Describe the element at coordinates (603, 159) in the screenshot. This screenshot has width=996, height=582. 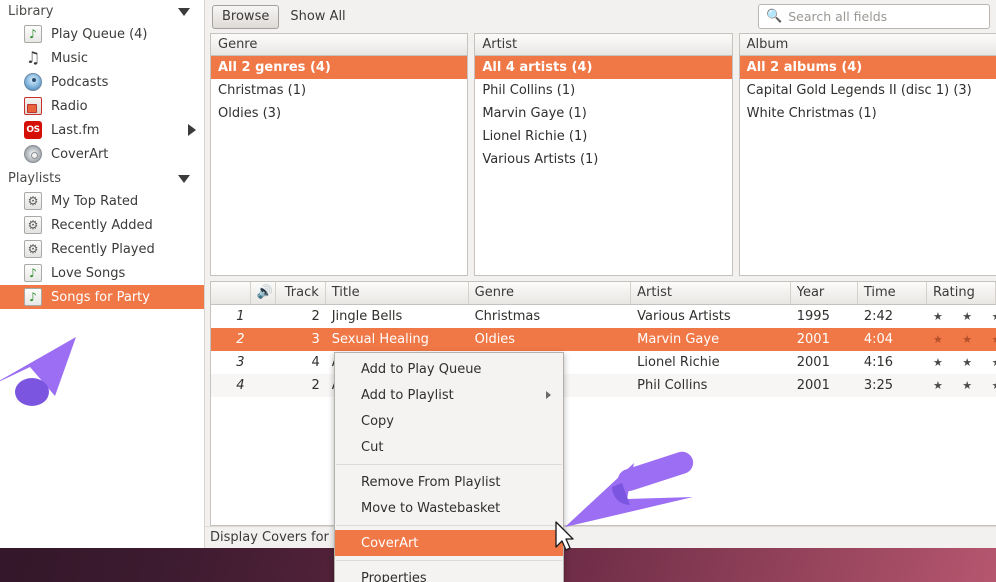
I see `browser-row-various-artists: Various Artists (1)` at that location.